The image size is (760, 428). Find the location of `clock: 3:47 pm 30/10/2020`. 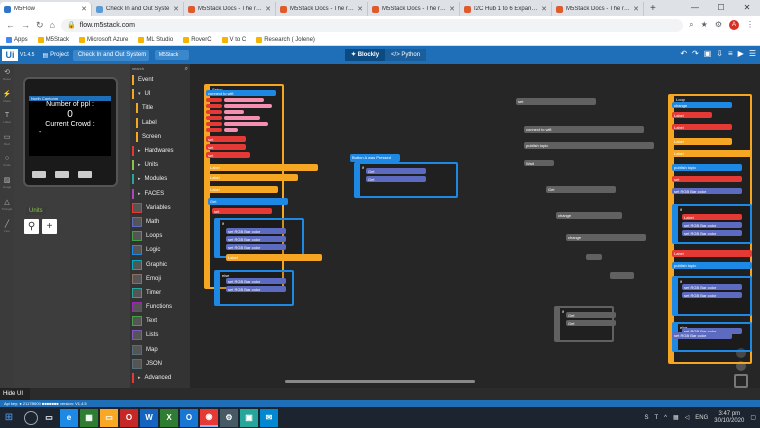

clock: 3:47 pm 30/10/2020 is located at coordinates (729, 418).